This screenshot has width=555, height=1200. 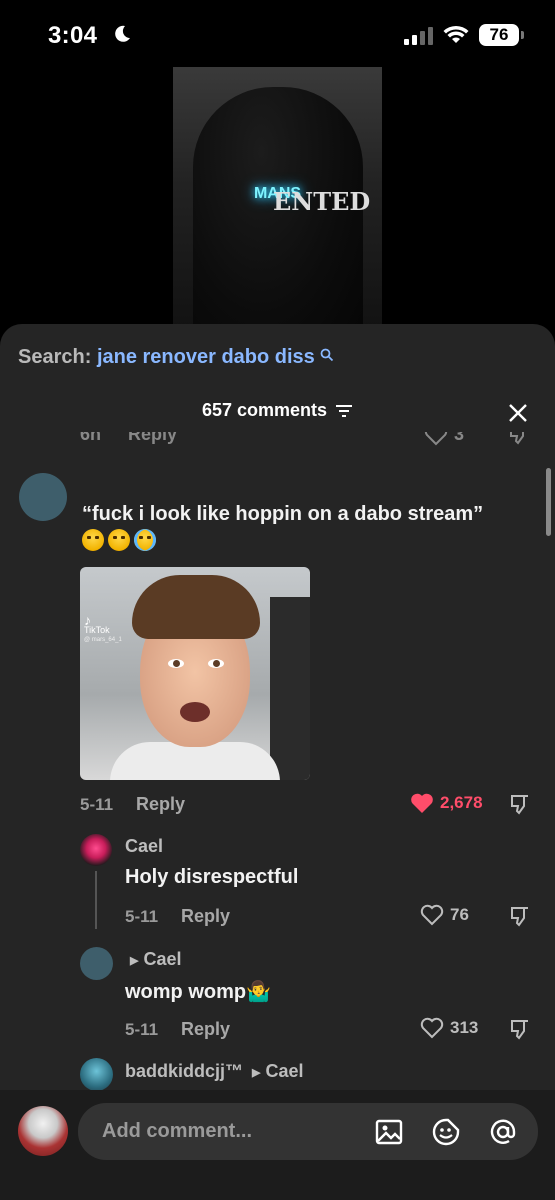 I want to click on person-shirt, so click(x=195, y=761).